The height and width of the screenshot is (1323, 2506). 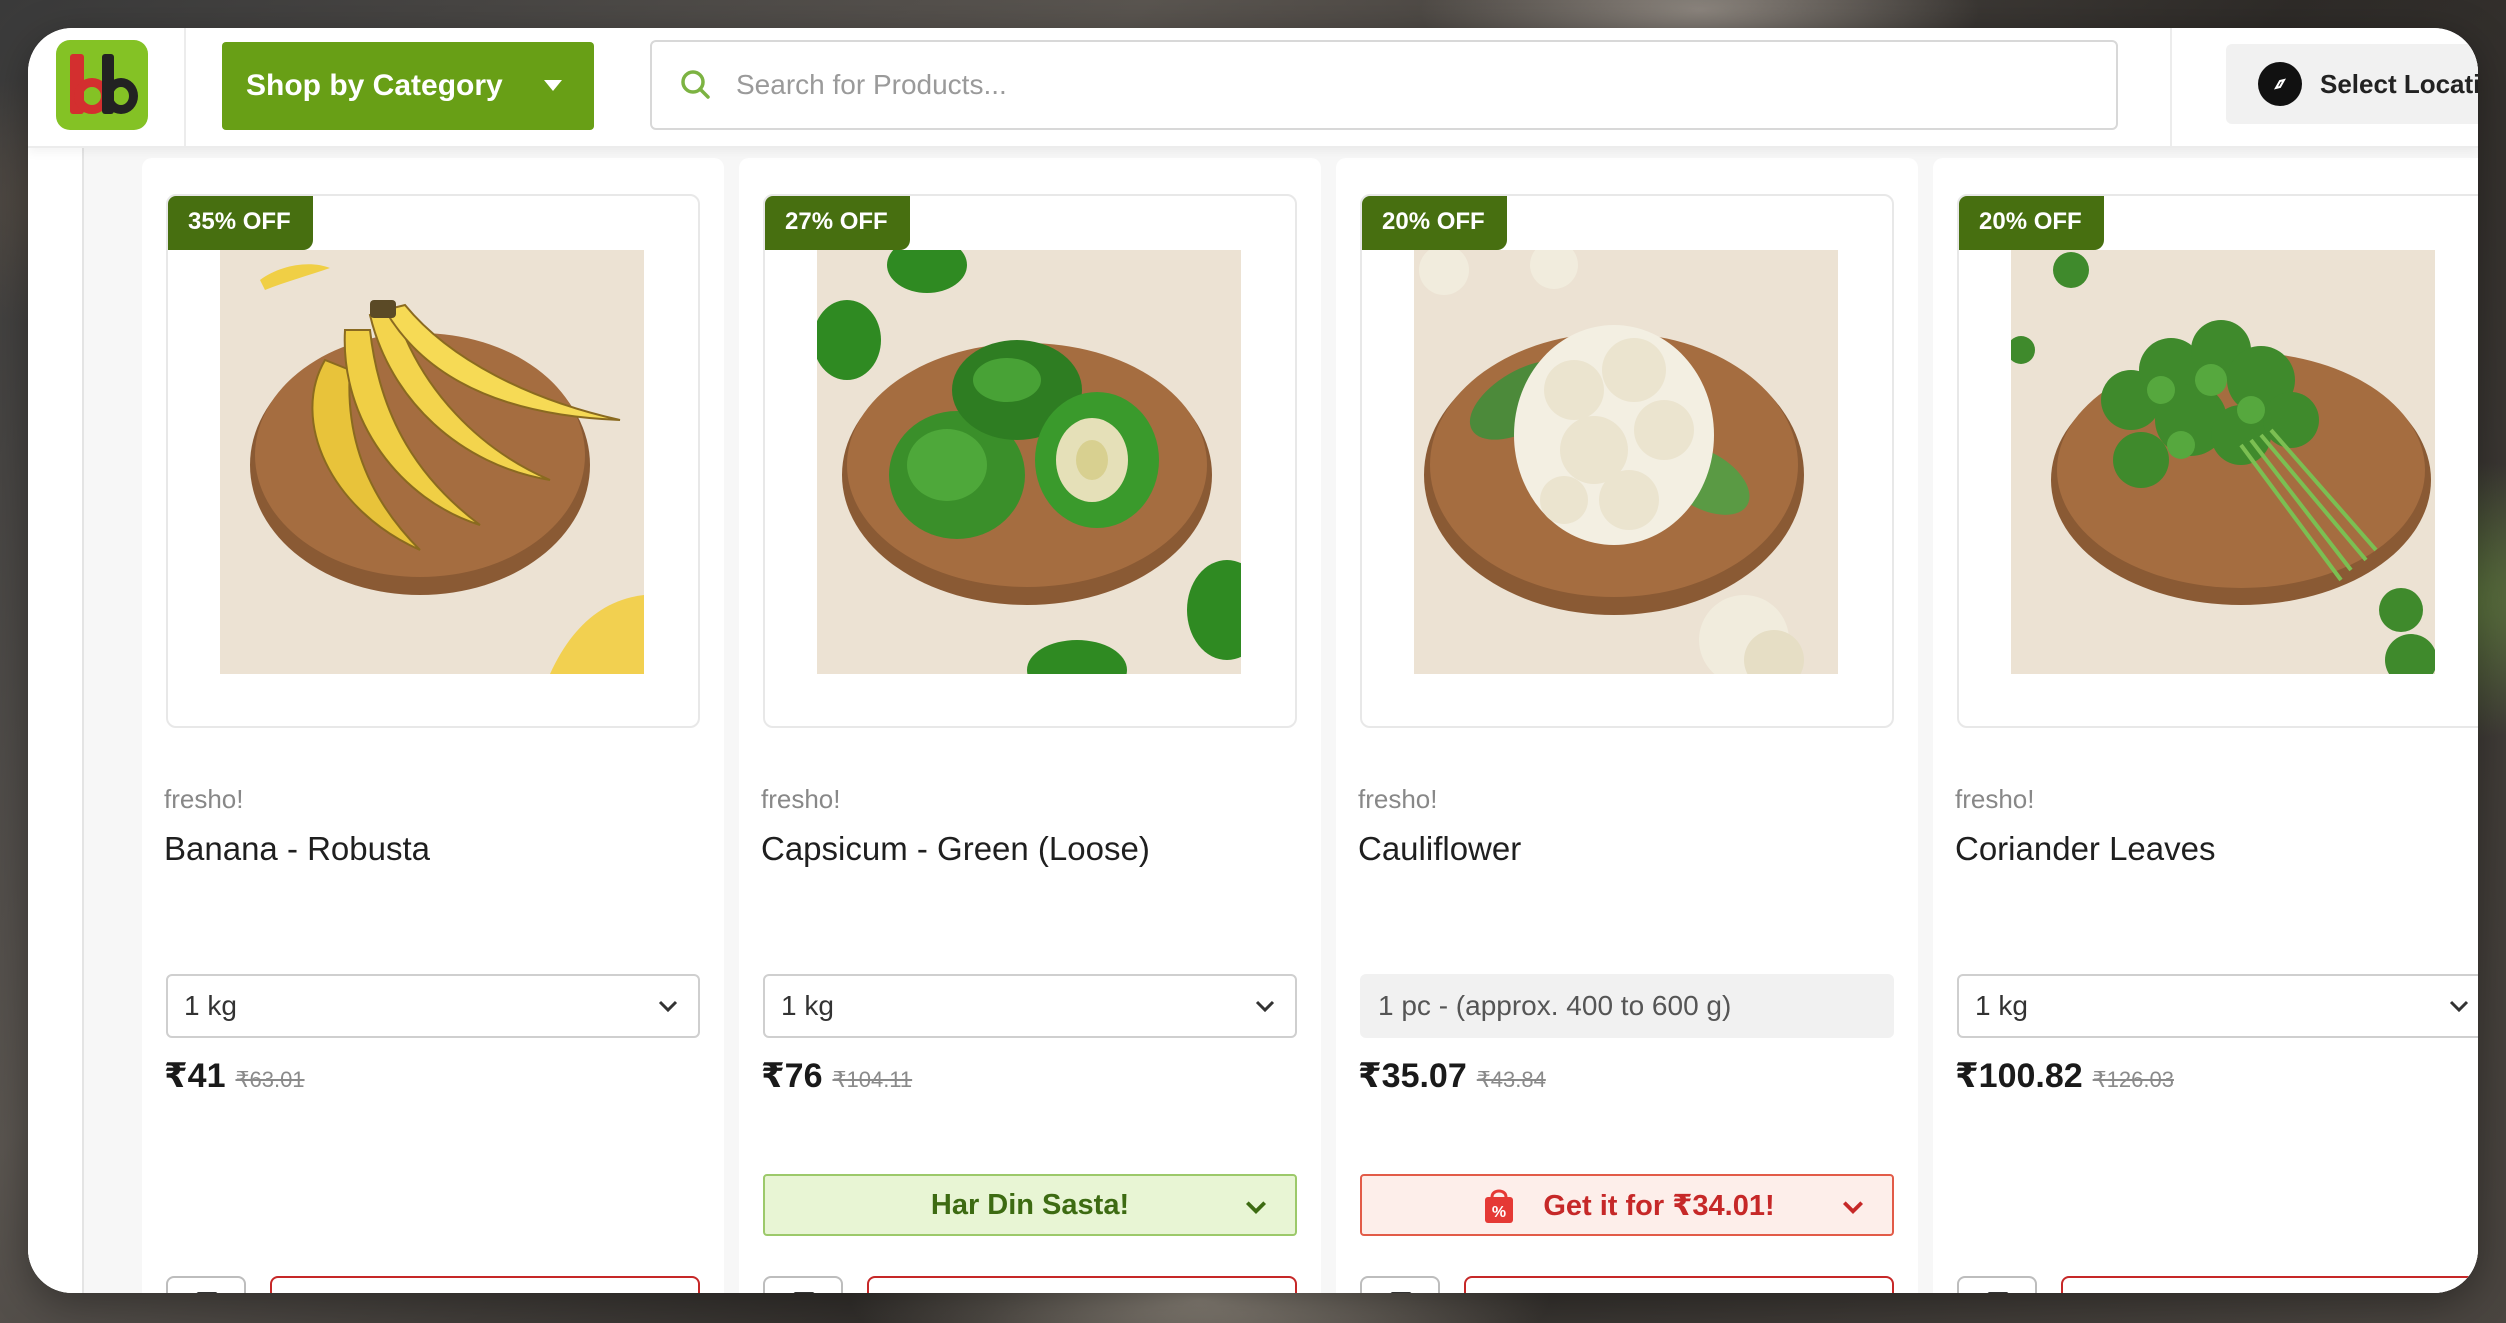 I want to click on sale-price: ₹41, so click(x=195, y=1076).